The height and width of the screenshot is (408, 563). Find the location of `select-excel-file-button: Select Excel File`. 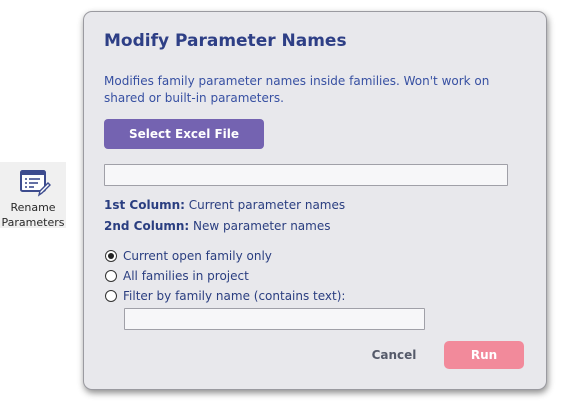

select-excel-file-button: Select Excel File is located at coordinates (184, 134).